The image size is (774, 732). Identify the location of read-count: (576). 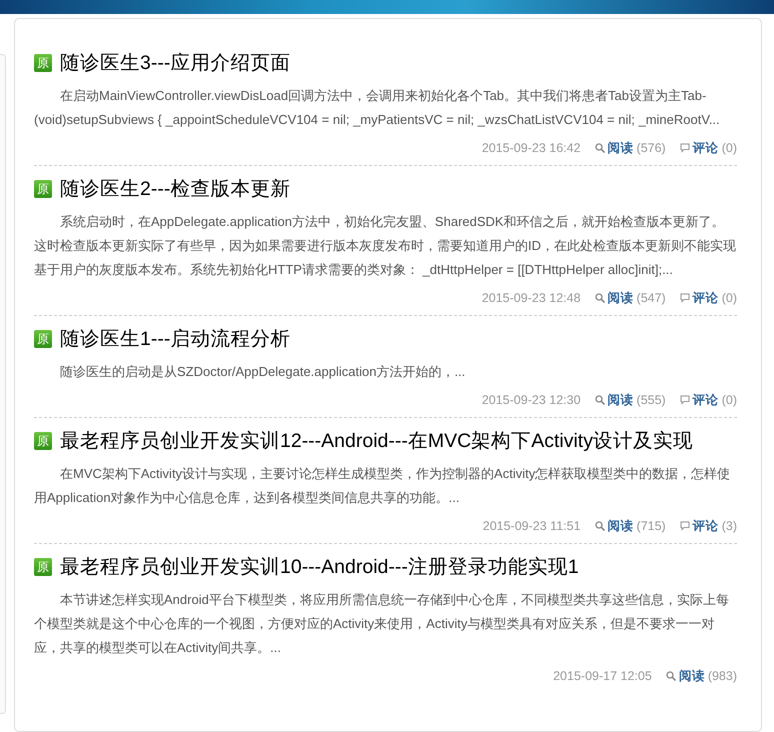
(651, 148).